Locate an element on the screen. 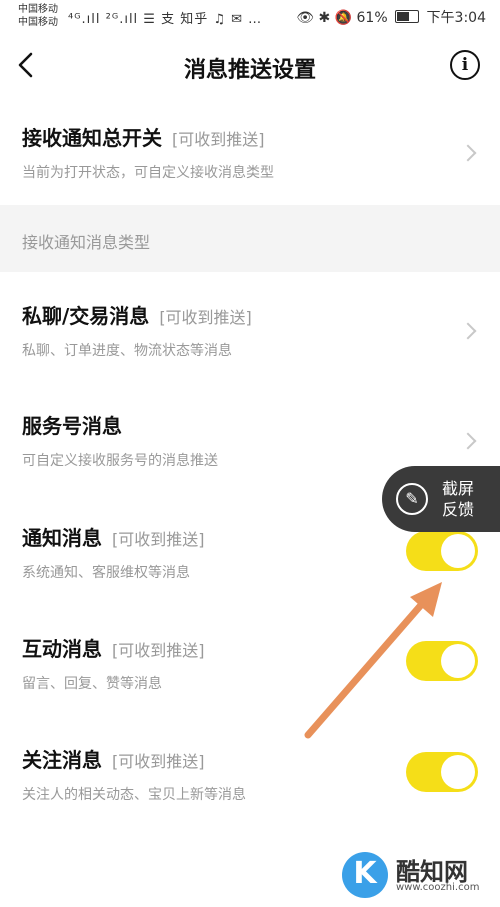  status-time: 下午3:04 is located at coordinates (456, 18).